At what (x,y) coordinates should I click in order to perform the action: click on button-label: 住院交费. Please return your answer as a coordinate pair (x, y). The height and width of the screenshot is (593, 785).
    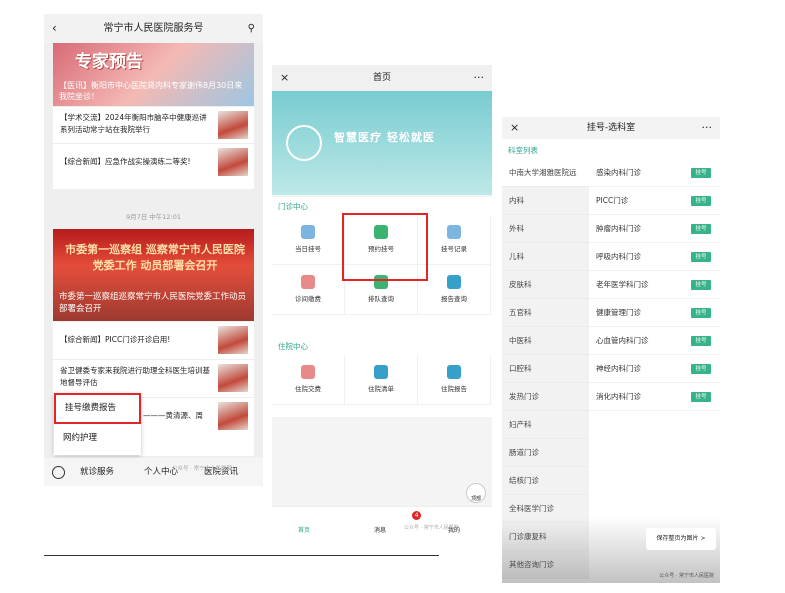
    Looking at the image, I should click on (308, 389).